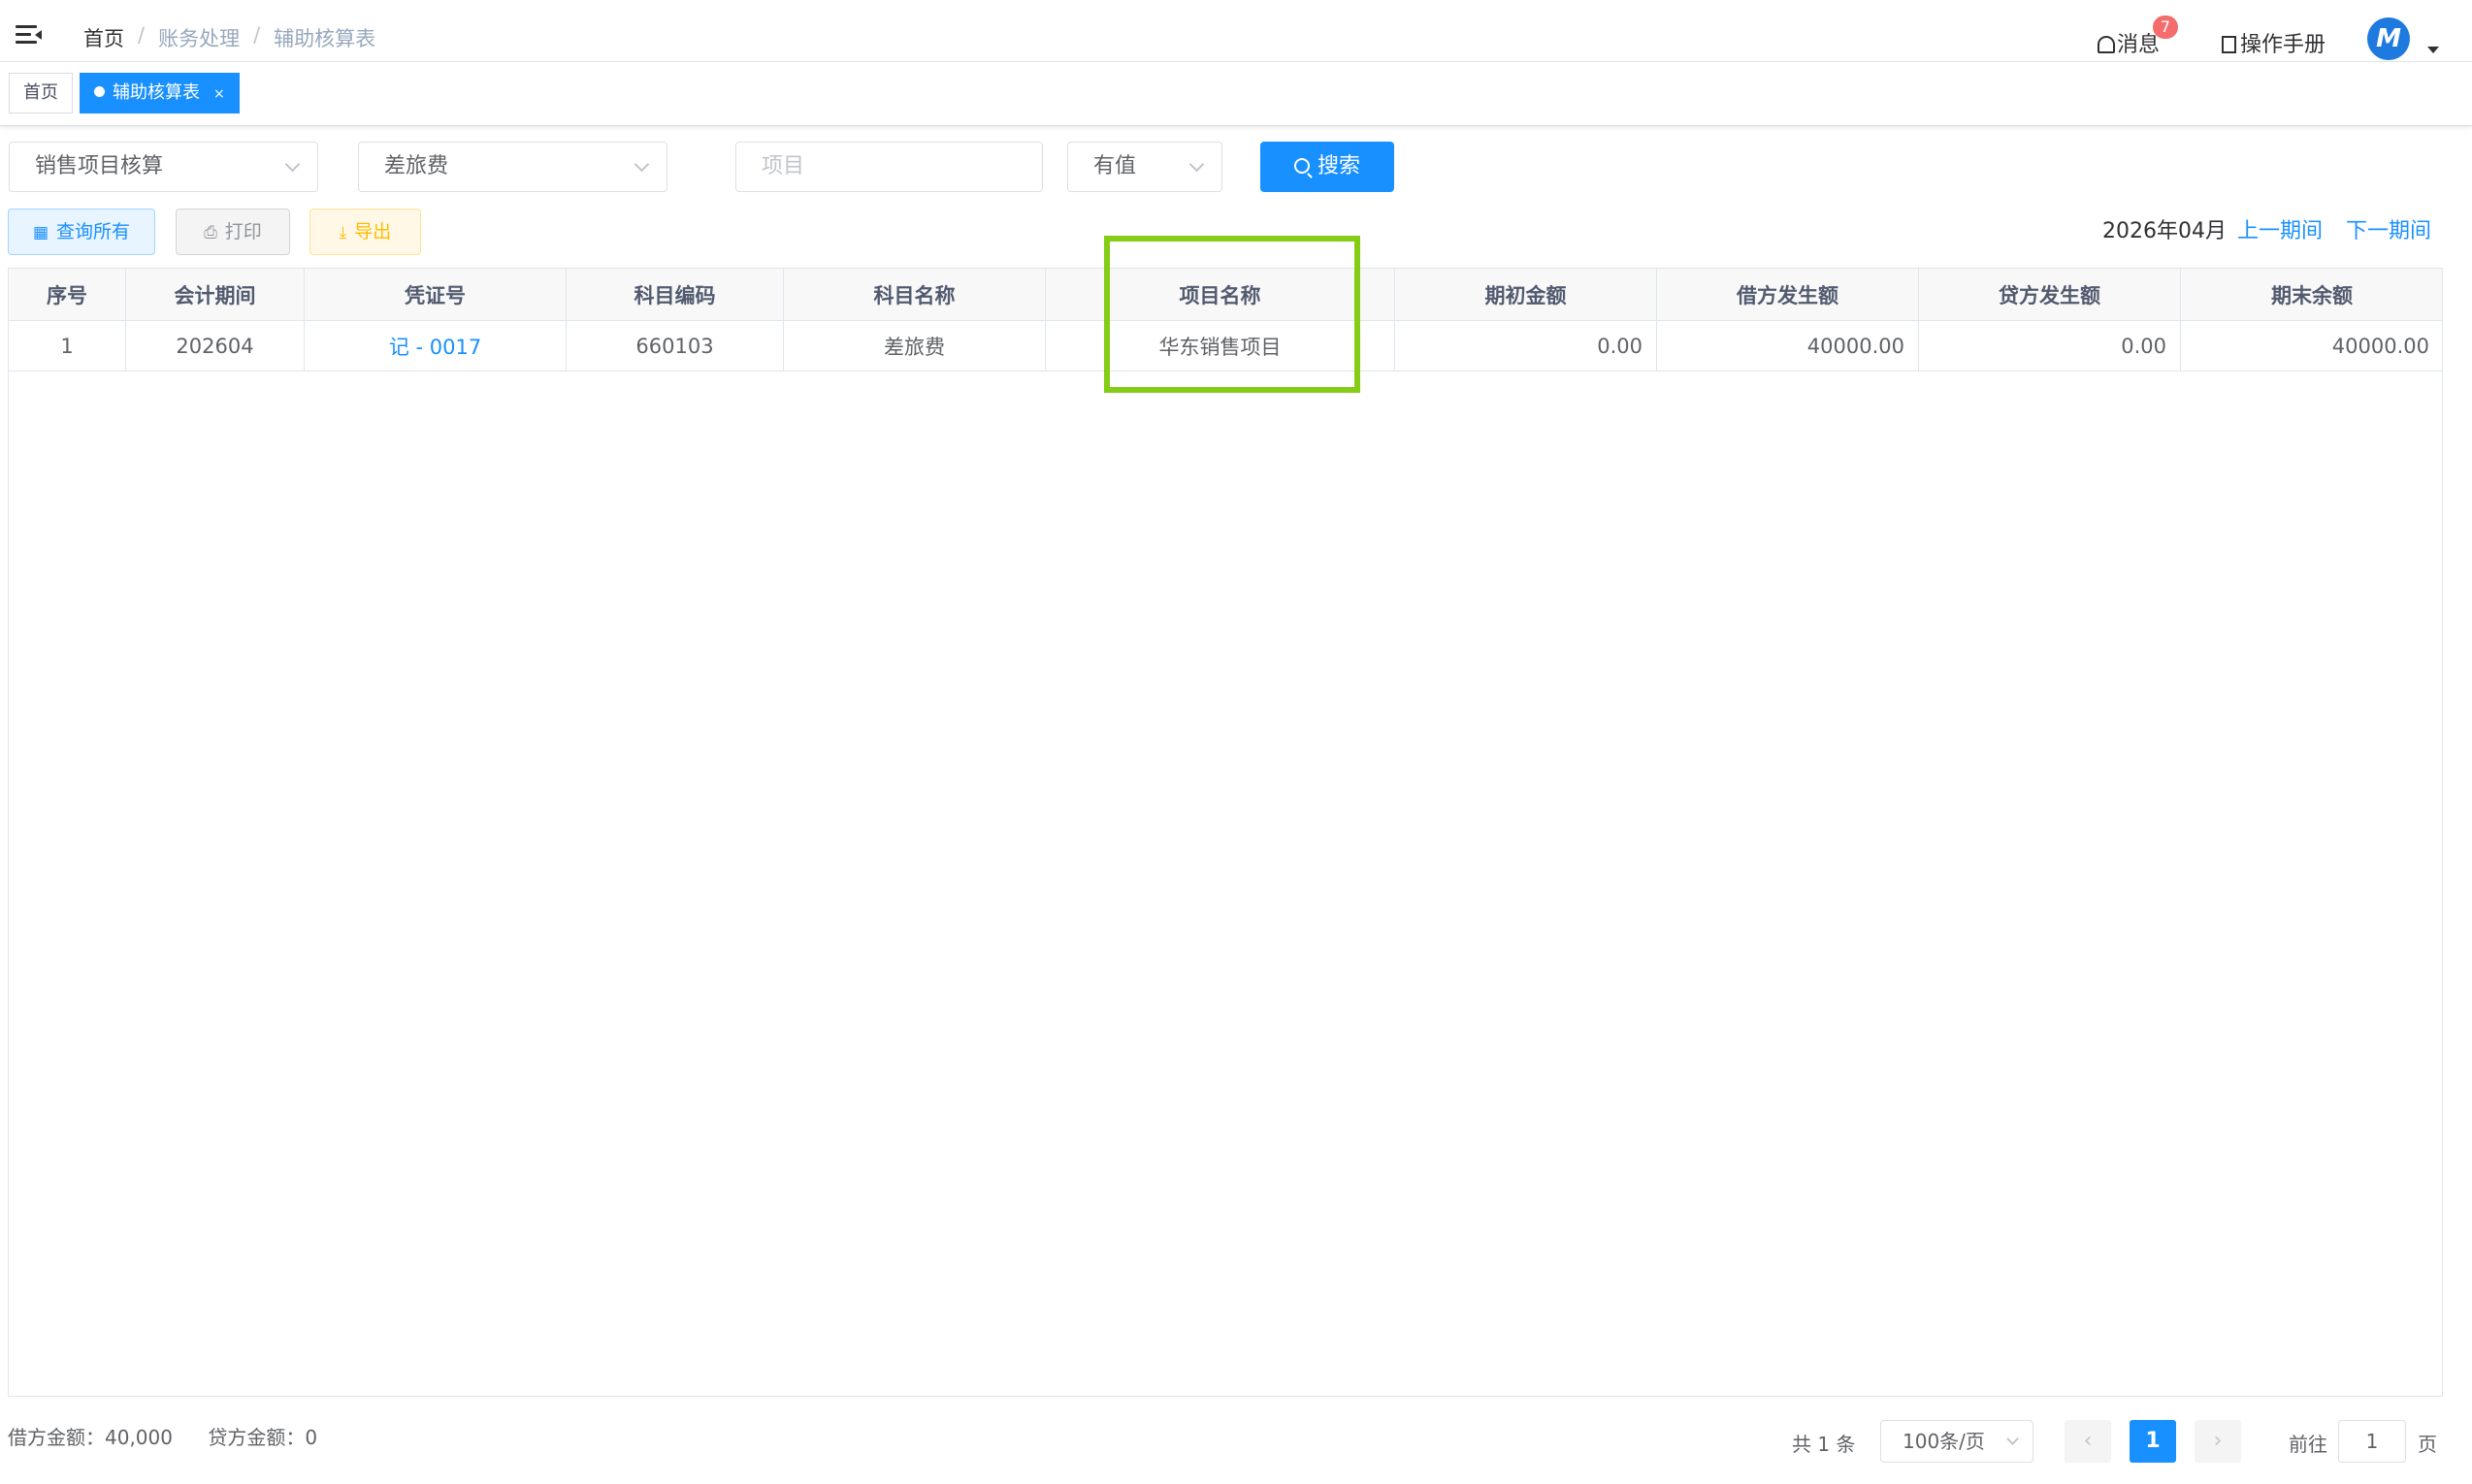  Describe the element at coordinates (2308, 1444) in the screenshot. I see `goto-label: 前往` at that location.